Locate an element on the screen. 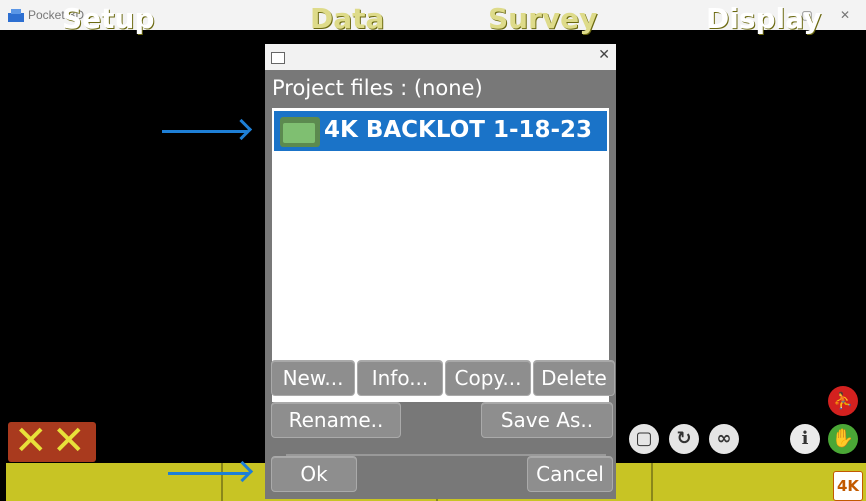 Image resolution: width=866 pixels, height=501 pixels. tab-data: Data is located at coordinates (347, 18).